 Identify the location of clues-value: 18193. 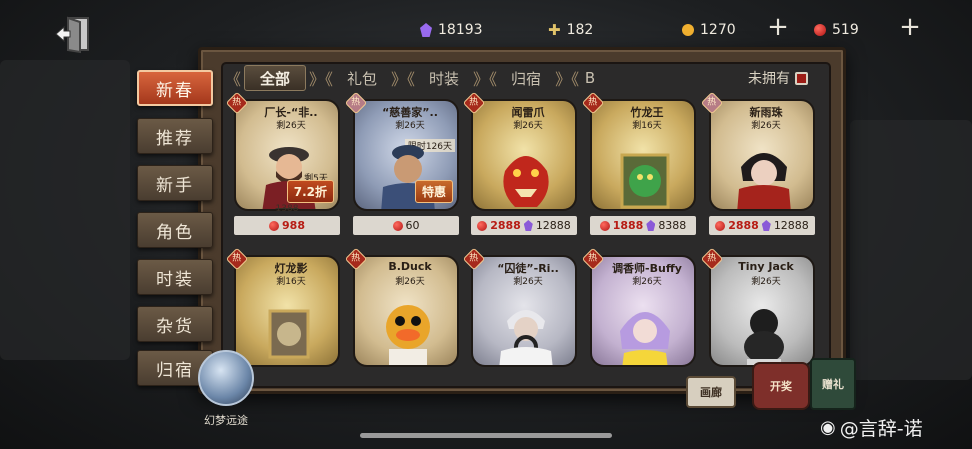
(460, 30).